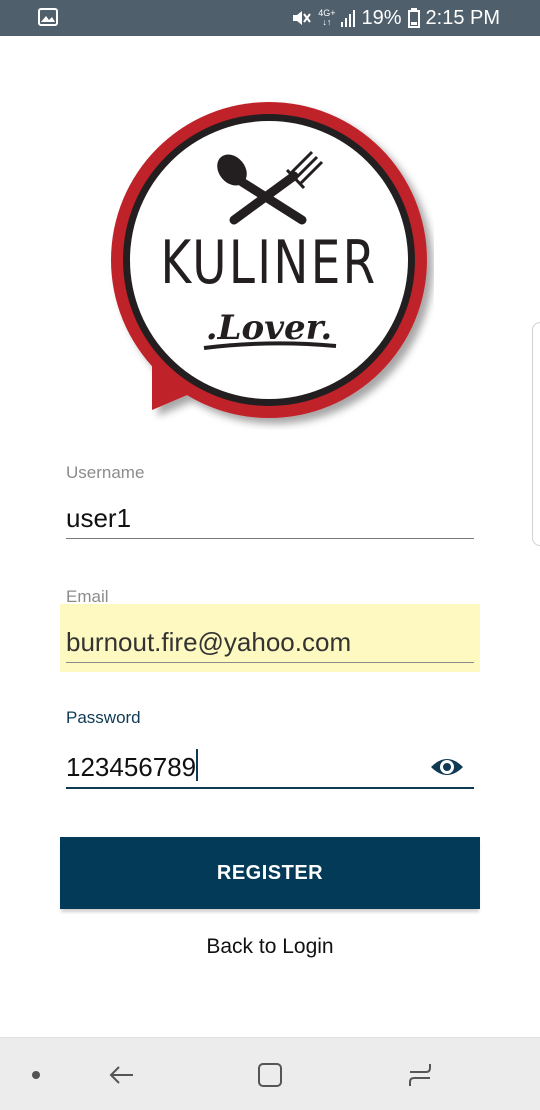 This screenshot has height=1110, width=540. What do you see at coordinates (270, 873) in the screenshot?
I see `register-button: REGISTER` at bounding box center [270, 873].